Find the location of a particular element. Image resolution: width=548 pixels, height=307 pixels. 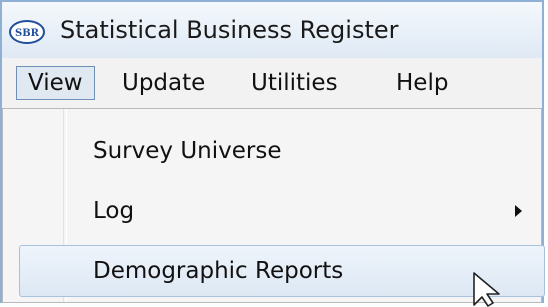

menu-item-label: Log is located at coordinates (114, 211).